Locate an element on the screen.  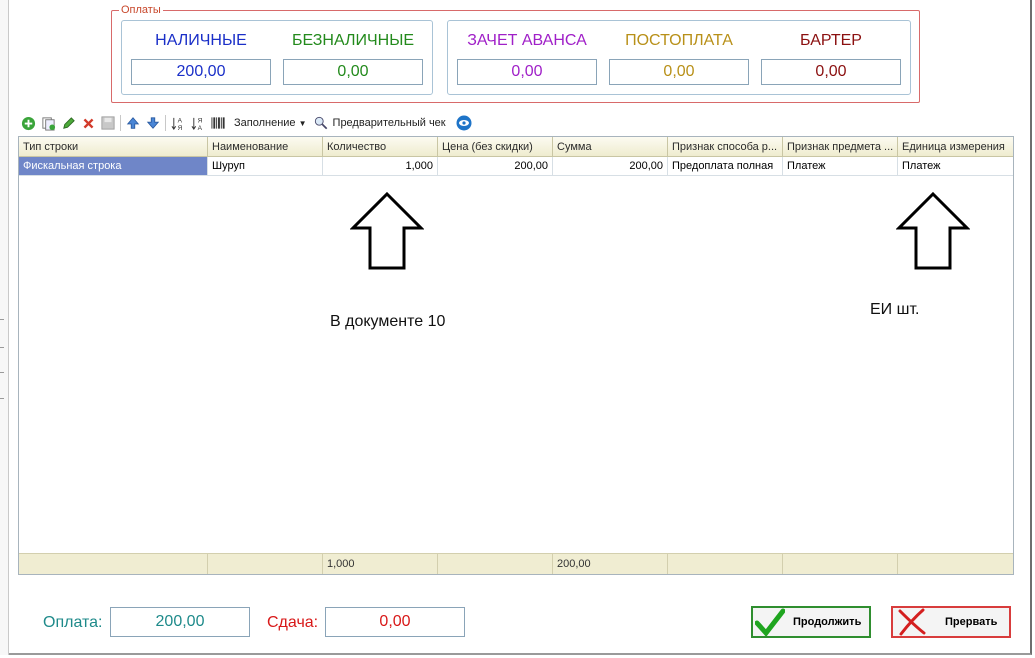
footer-cell-name is located at coordinates (265, 563).